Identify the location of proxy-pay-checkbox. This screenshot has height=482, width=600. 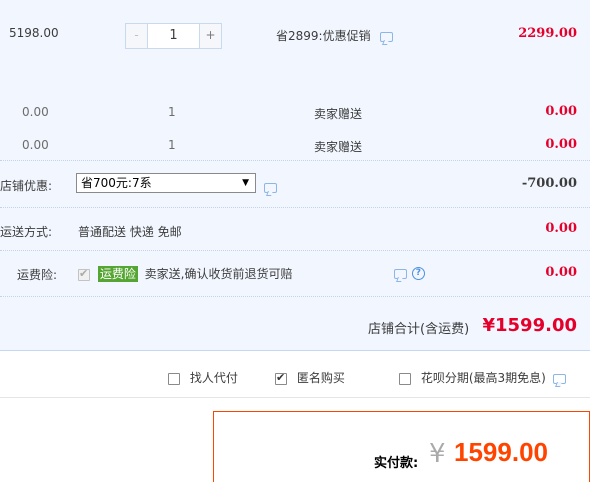
(174, 378).